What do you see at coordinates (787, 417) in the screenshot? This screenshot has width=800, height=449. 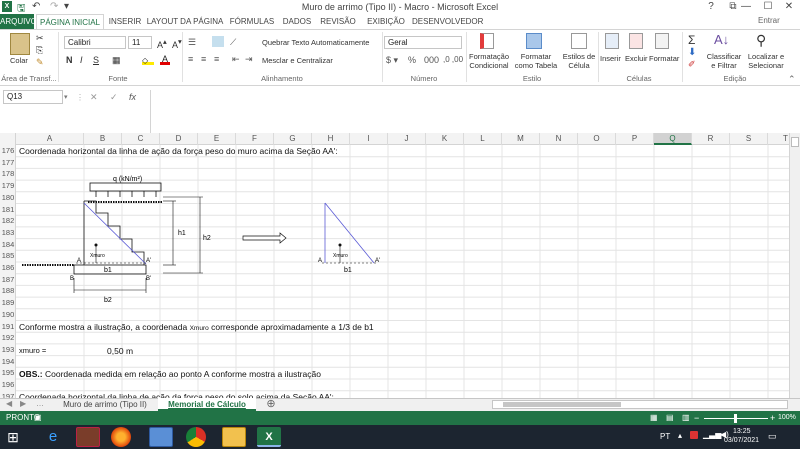 I see `zoom-level: 100%` at bounding box center [787, 417].